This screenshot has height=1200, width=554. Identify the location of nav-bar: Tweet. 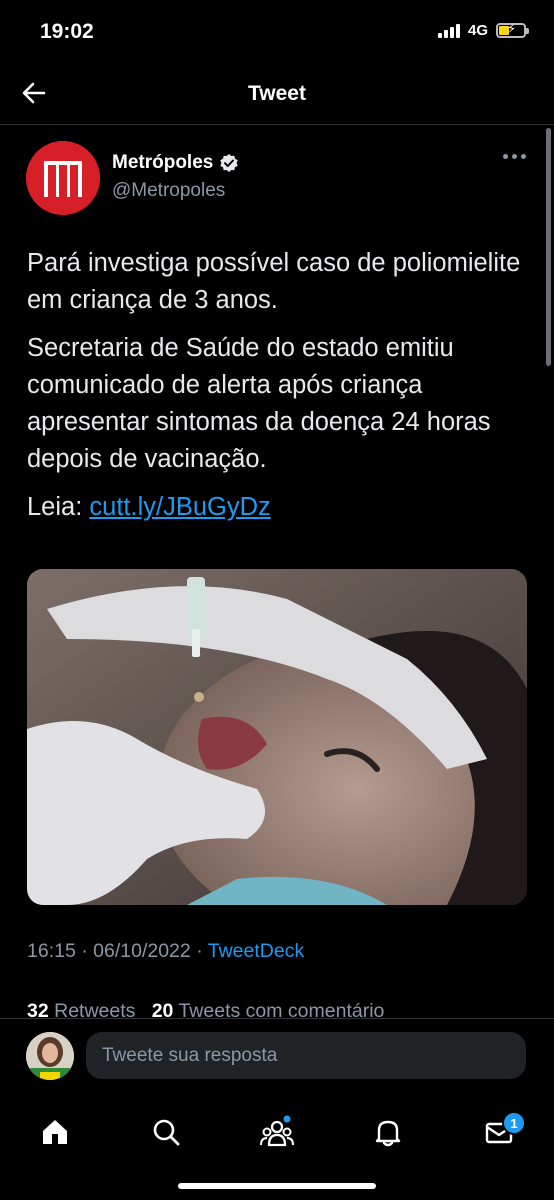
(277, 94).